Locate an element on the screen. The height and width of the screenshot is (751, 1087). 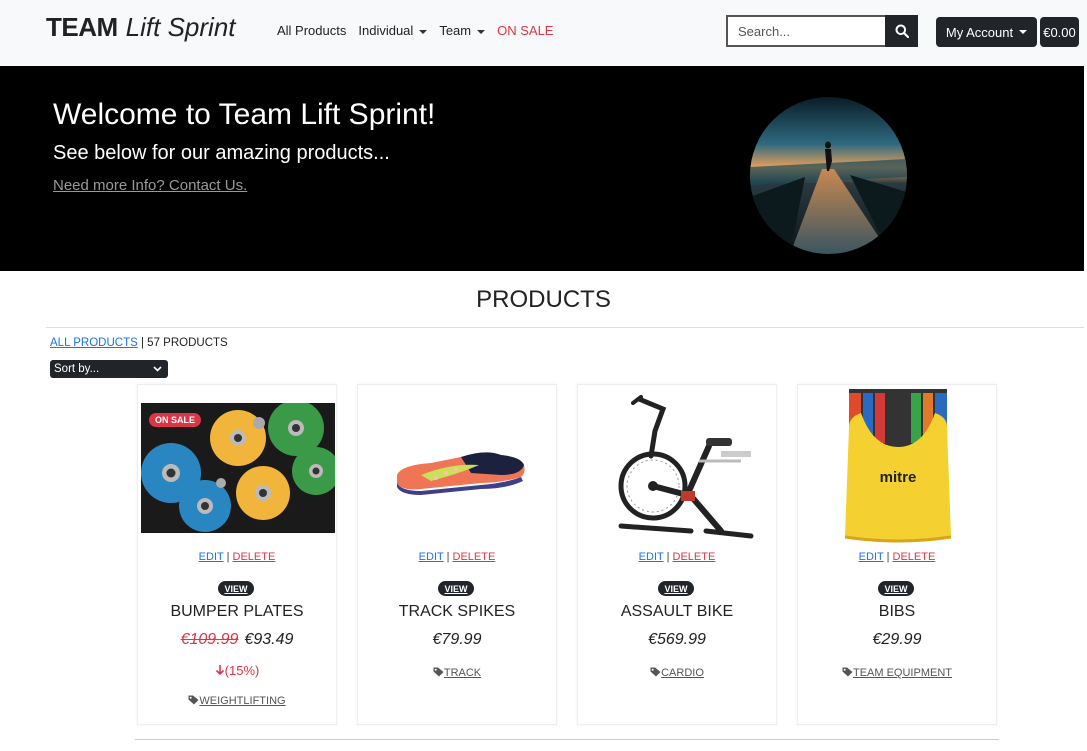
my-account-button: My Account is located at coordinates (986, 32).